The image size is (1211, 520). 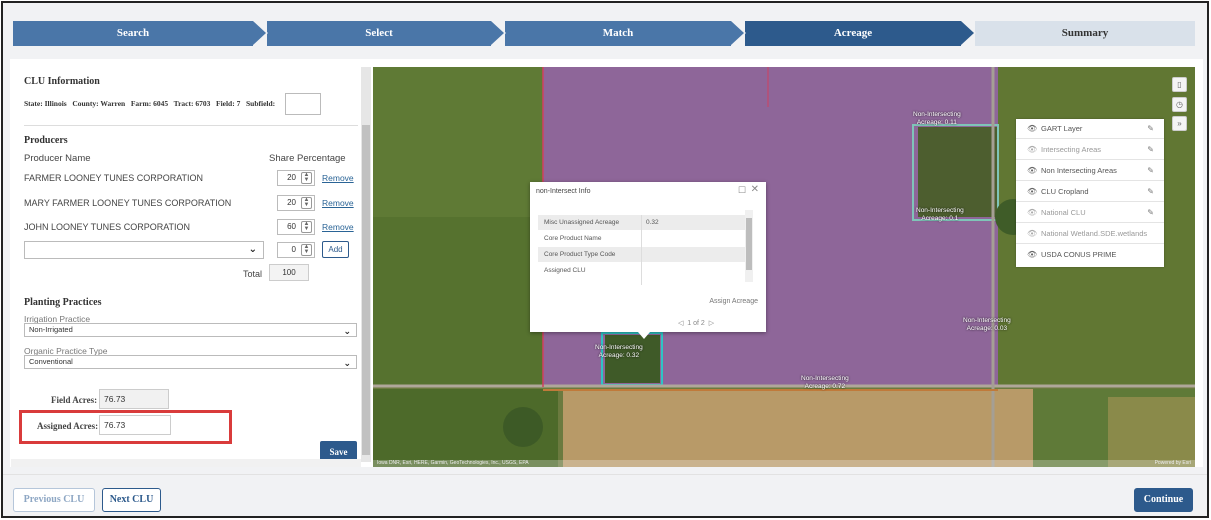 I want to click on producer-name-header: Producer Name, so click(x=57, y=158).